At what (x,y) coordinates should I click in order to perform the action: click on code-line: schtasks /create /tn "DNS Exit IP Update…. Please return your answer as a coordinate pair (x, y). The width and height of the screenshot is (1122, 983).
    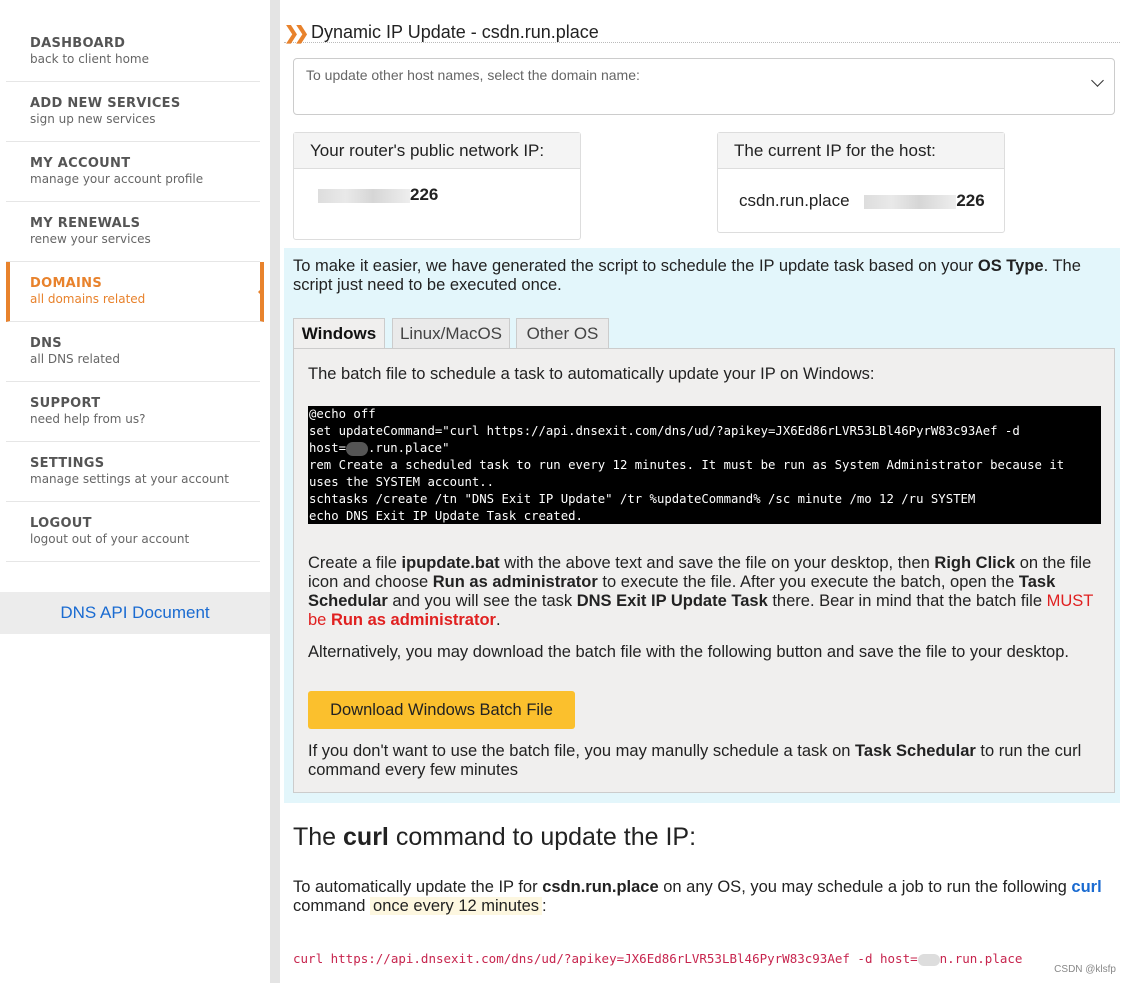
    Looking at the image, I should click on (642, 499).